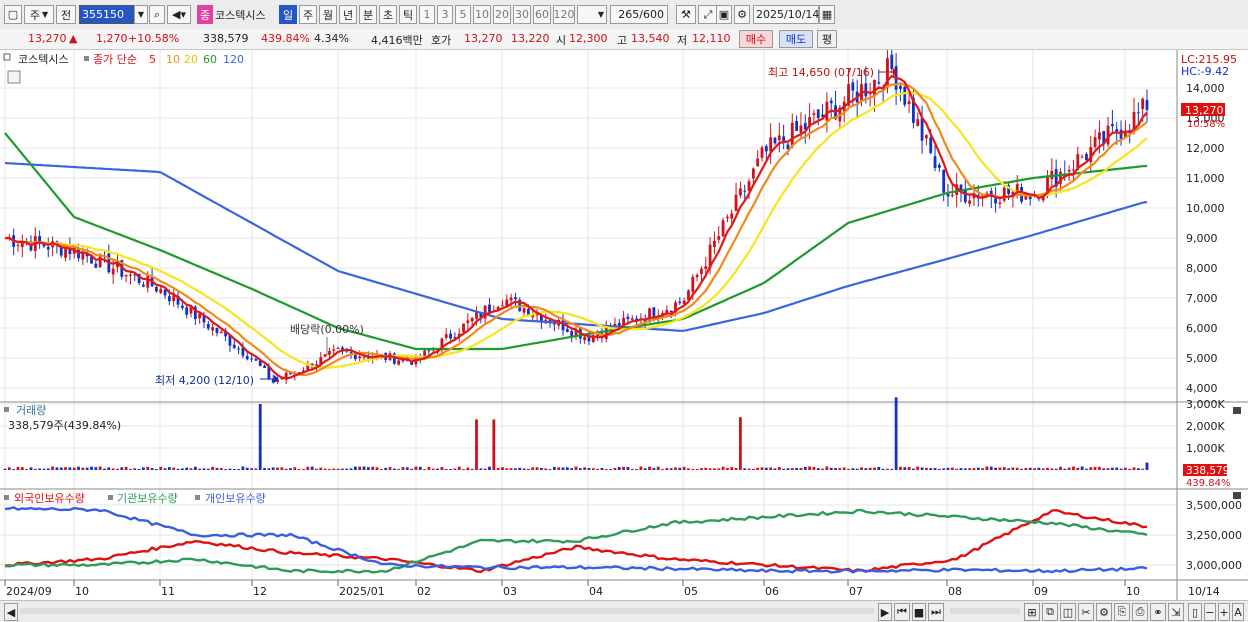 This screenshot has width=1248, height=622. Describe the element at coordinates (756, 39) in the screenshot. I see `buy-button: 매수` at that location.